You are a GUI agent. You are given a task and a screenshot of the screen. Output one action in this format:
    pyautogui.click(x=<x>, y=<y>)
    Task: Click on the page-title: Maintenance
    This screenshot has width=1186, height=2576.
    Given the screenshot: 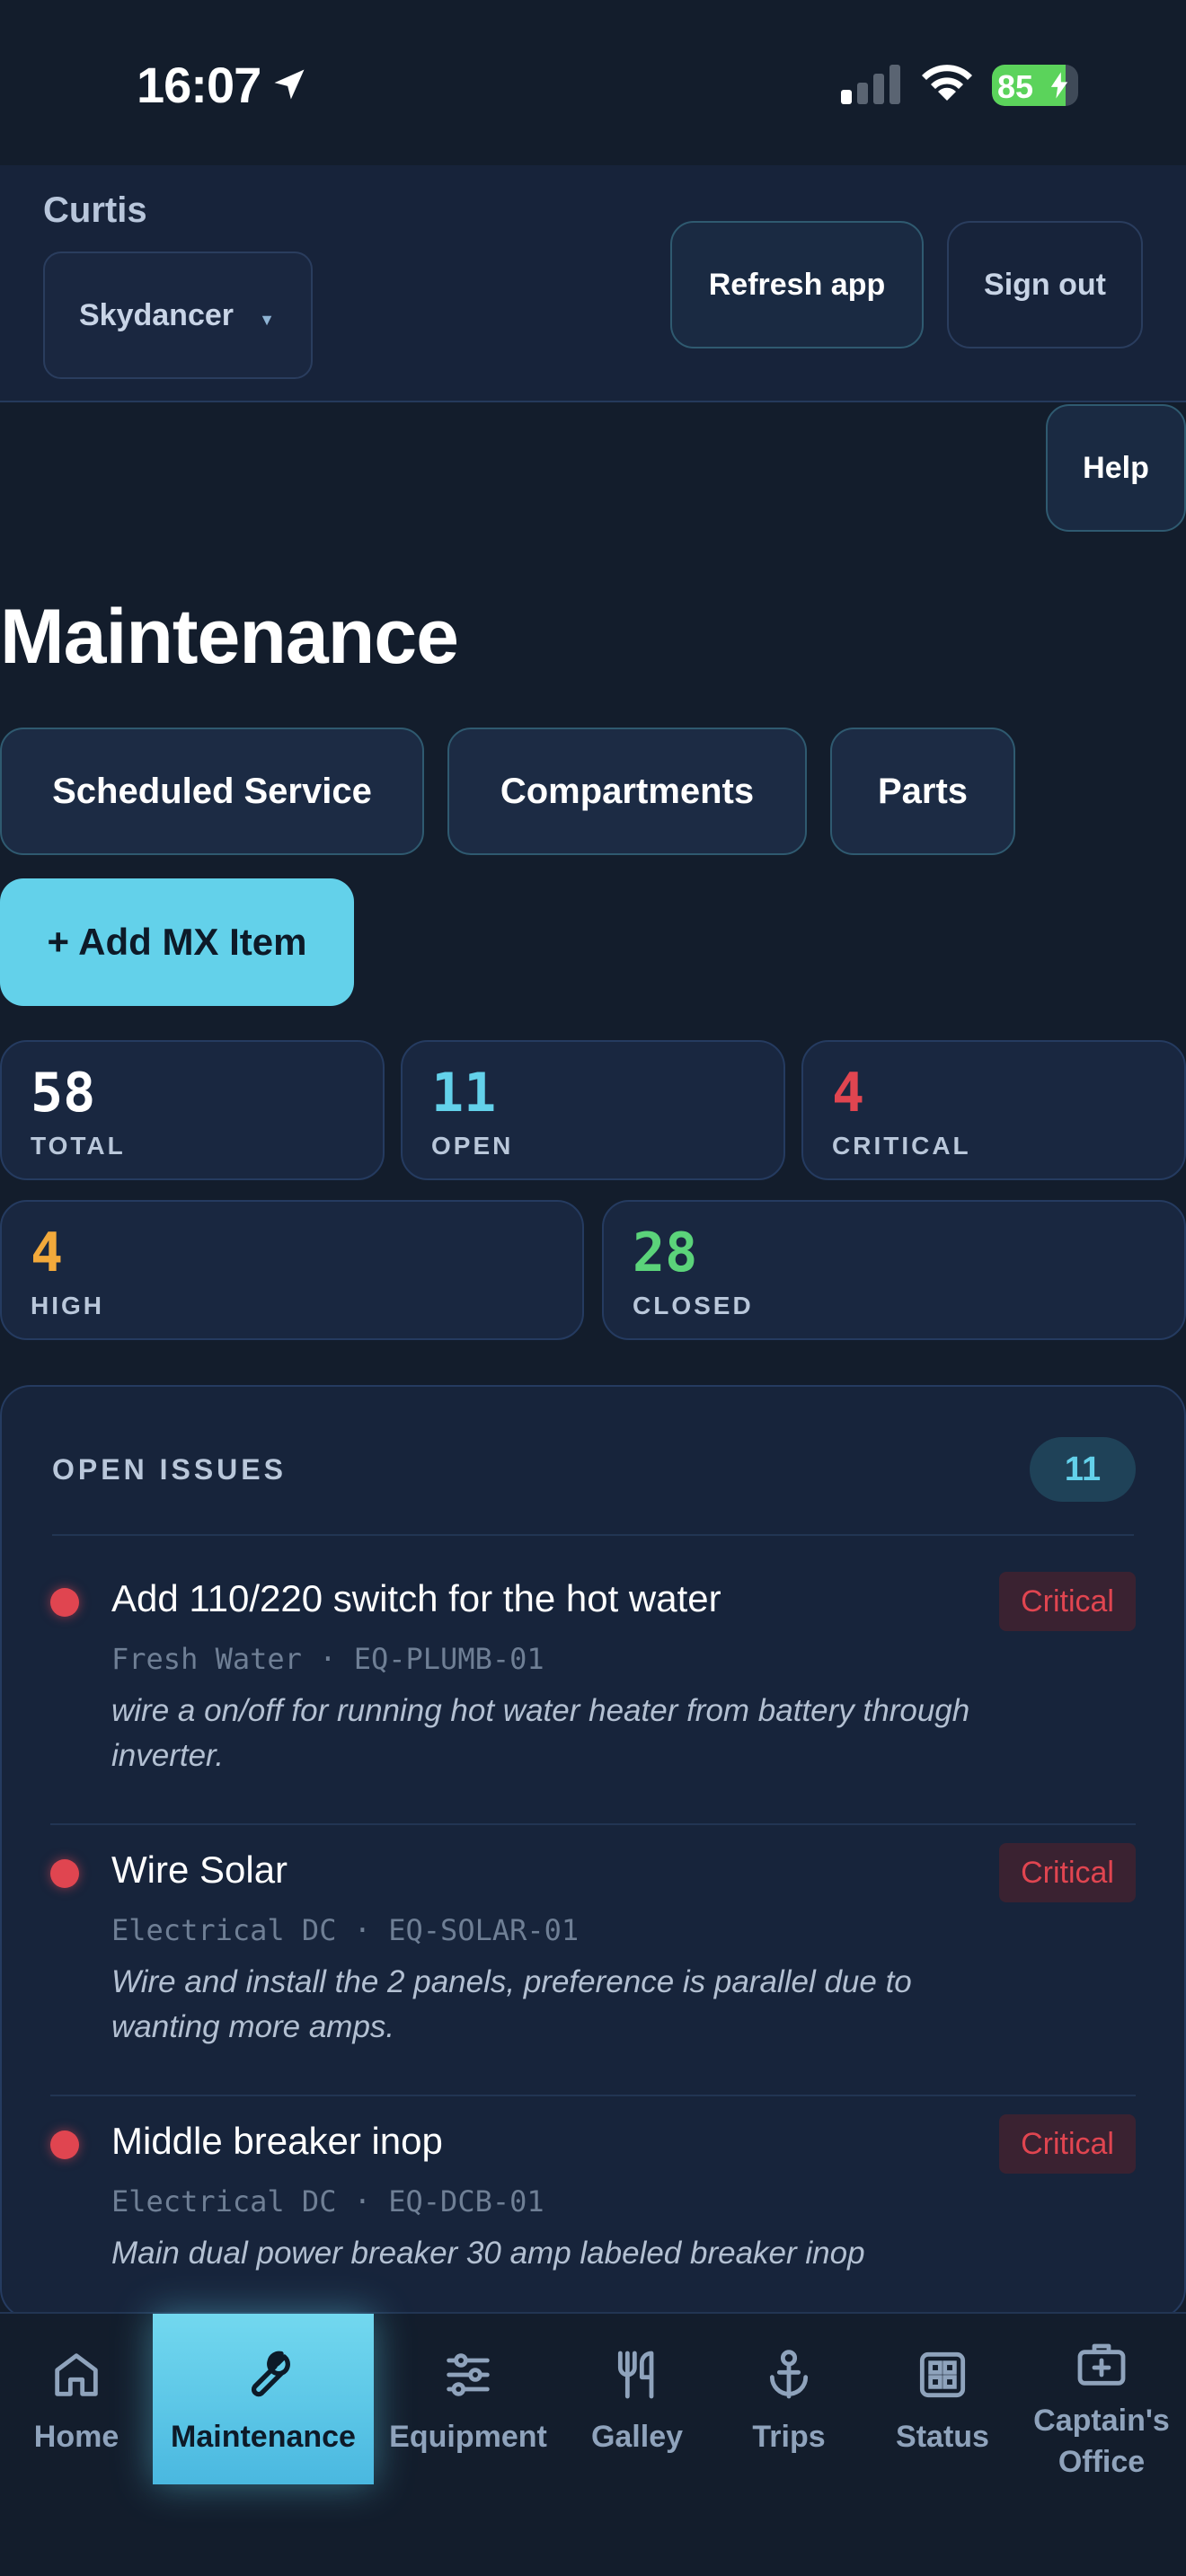 What is the action you would take?
    pyautogui.click(x=229, y=637)
    